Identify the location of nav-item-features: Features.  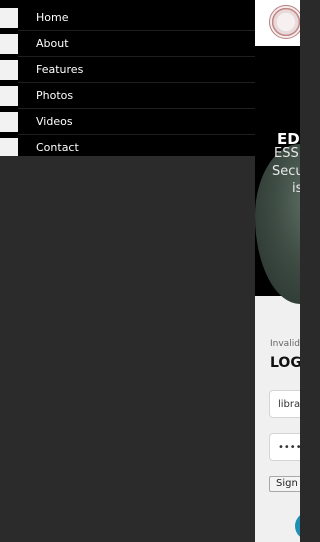
(127, 70).